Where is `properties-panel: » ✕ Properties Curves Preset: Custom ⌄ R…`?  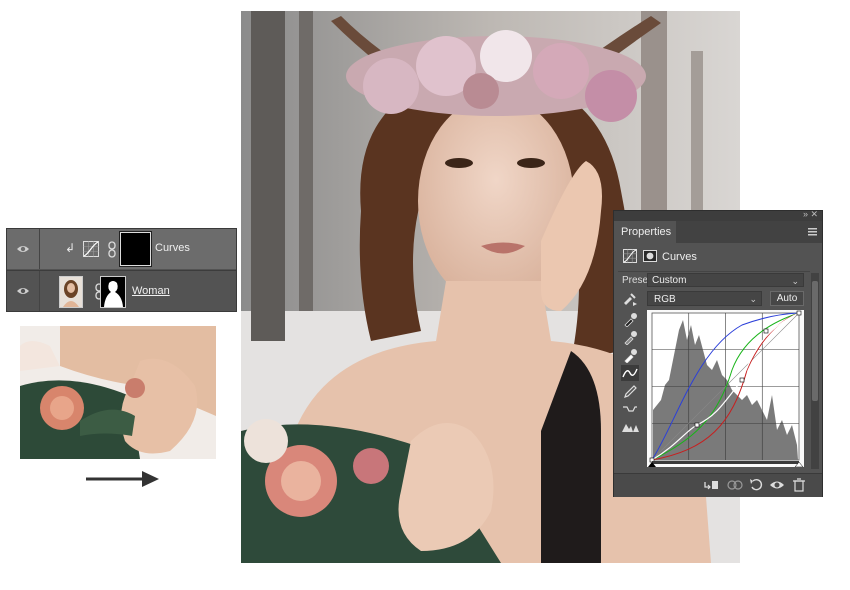
properties-panel: » ✕ Properties Curves Preset: Custom ⌄ R… is located at coordinates (718, 353).